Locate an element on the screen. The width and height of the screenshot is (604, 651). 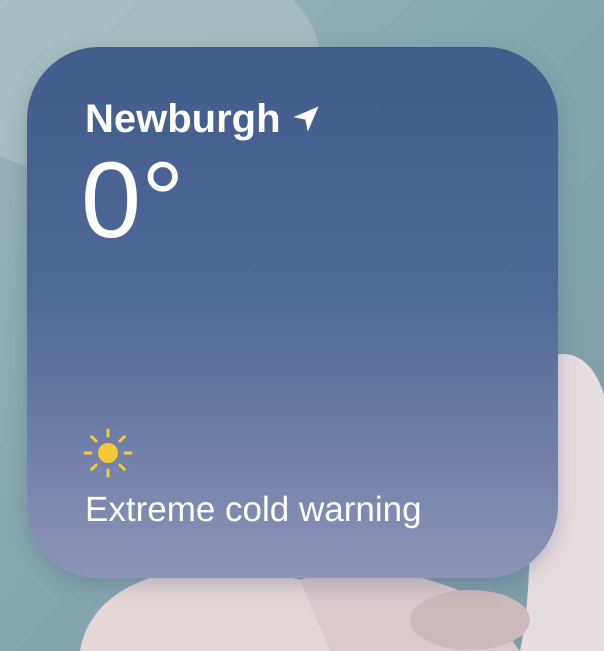
temperature: 0° is located at coordinates (132, 200).